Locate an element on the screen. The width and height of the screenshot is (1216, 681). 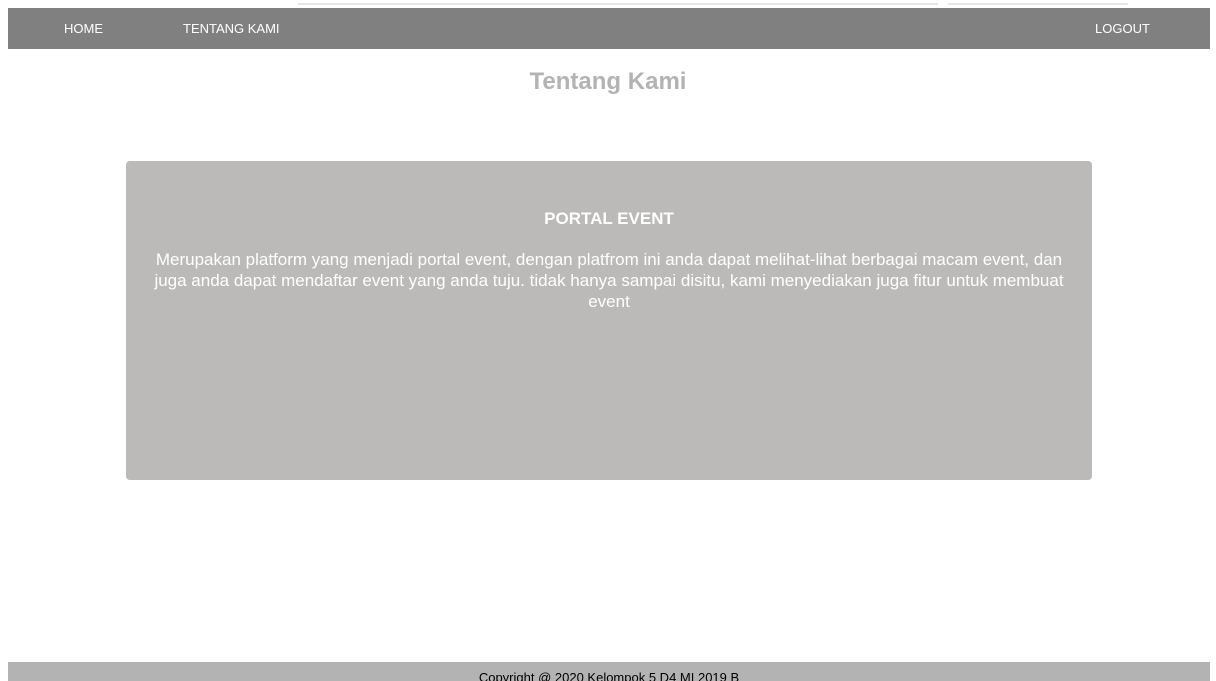
nav-about-link: TENTANG KAMI is located at coordinates (231, 28).